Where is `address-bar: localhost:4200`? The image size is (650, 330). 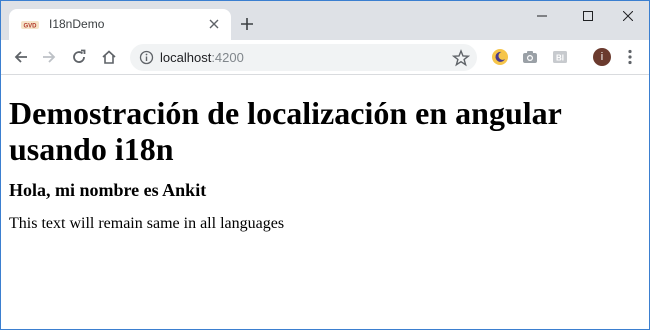 address-bar: localhost:4200 is located at coordinates (303, 57).